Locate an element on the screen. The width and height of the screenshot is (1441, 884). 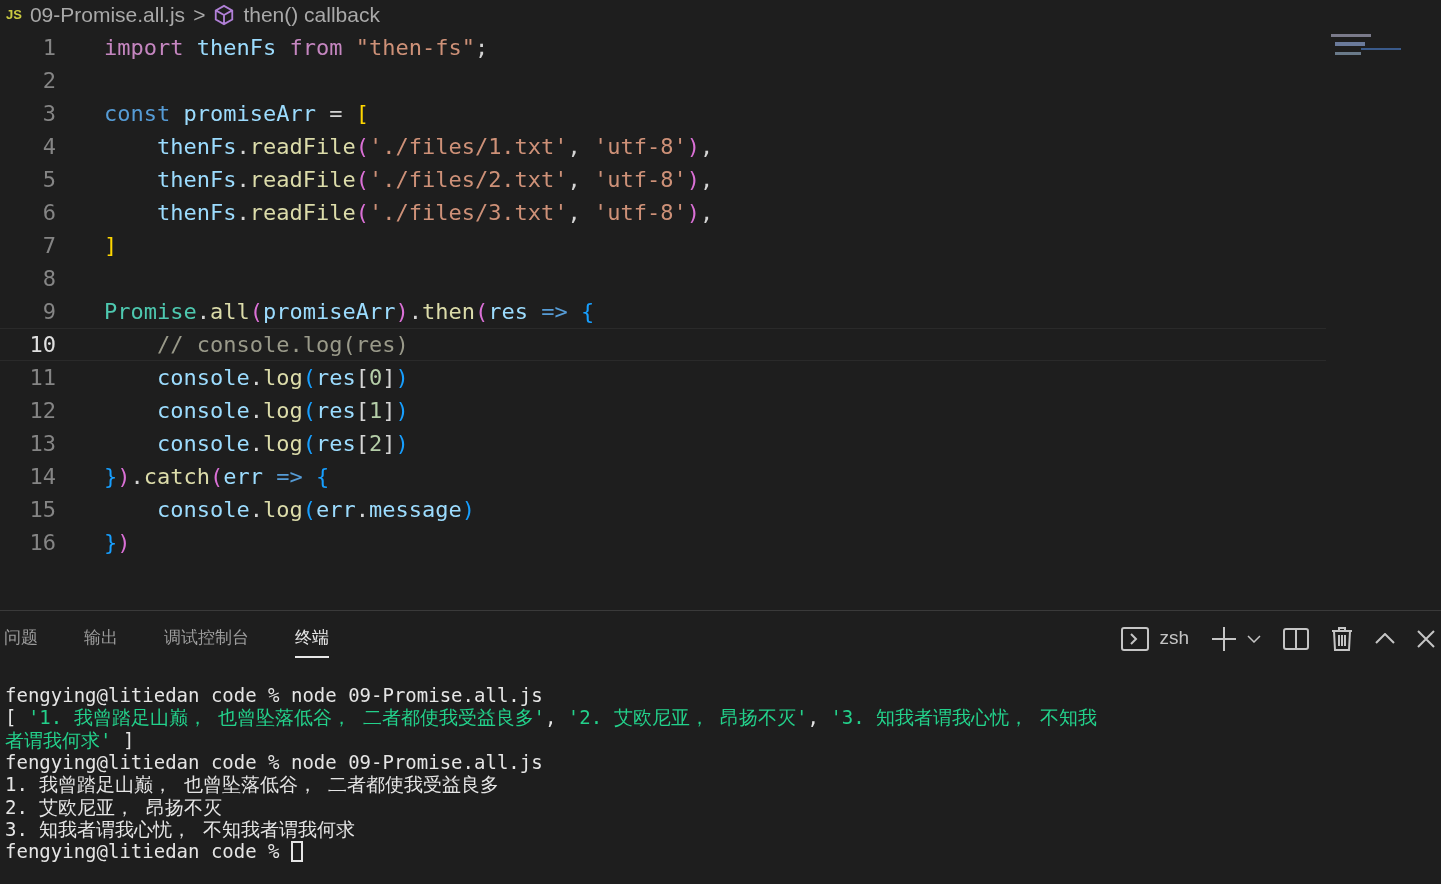
code-line: console.log(err.message) is located at coordinates (315, 510).